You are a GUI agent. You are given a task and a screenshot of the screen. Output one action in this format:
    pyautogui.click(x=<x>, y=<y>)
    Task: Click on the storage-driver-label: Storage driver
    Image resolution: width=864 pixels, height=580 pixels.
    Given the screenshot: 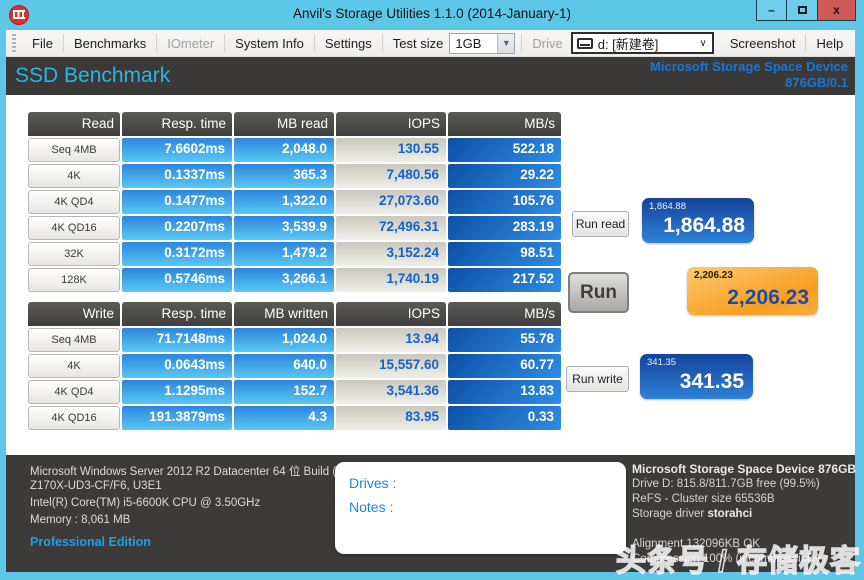 What is the action you would take?
    pyautogui.click(x=668, y=514)
    